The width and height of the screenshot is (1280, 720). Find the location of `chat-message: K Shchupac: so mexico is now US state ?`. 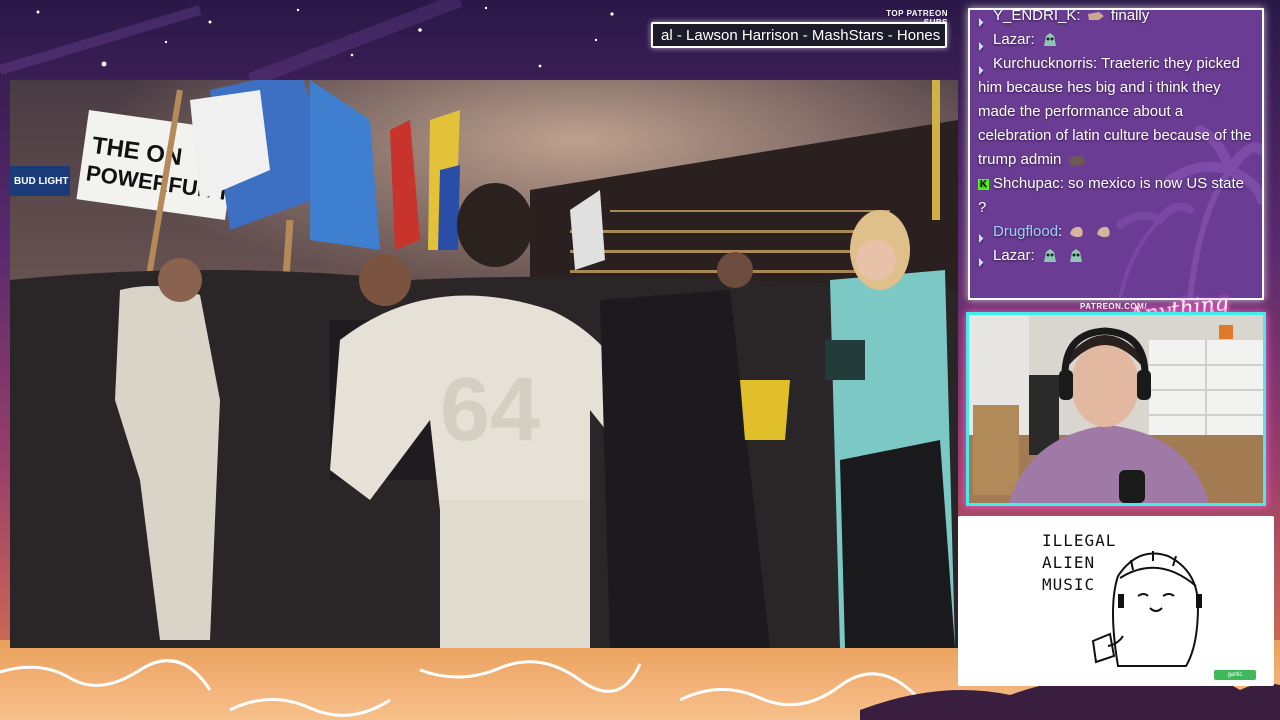

chat-message: K Shchupac: so mexico is now US state ? is located at coordinates (1116, 196).